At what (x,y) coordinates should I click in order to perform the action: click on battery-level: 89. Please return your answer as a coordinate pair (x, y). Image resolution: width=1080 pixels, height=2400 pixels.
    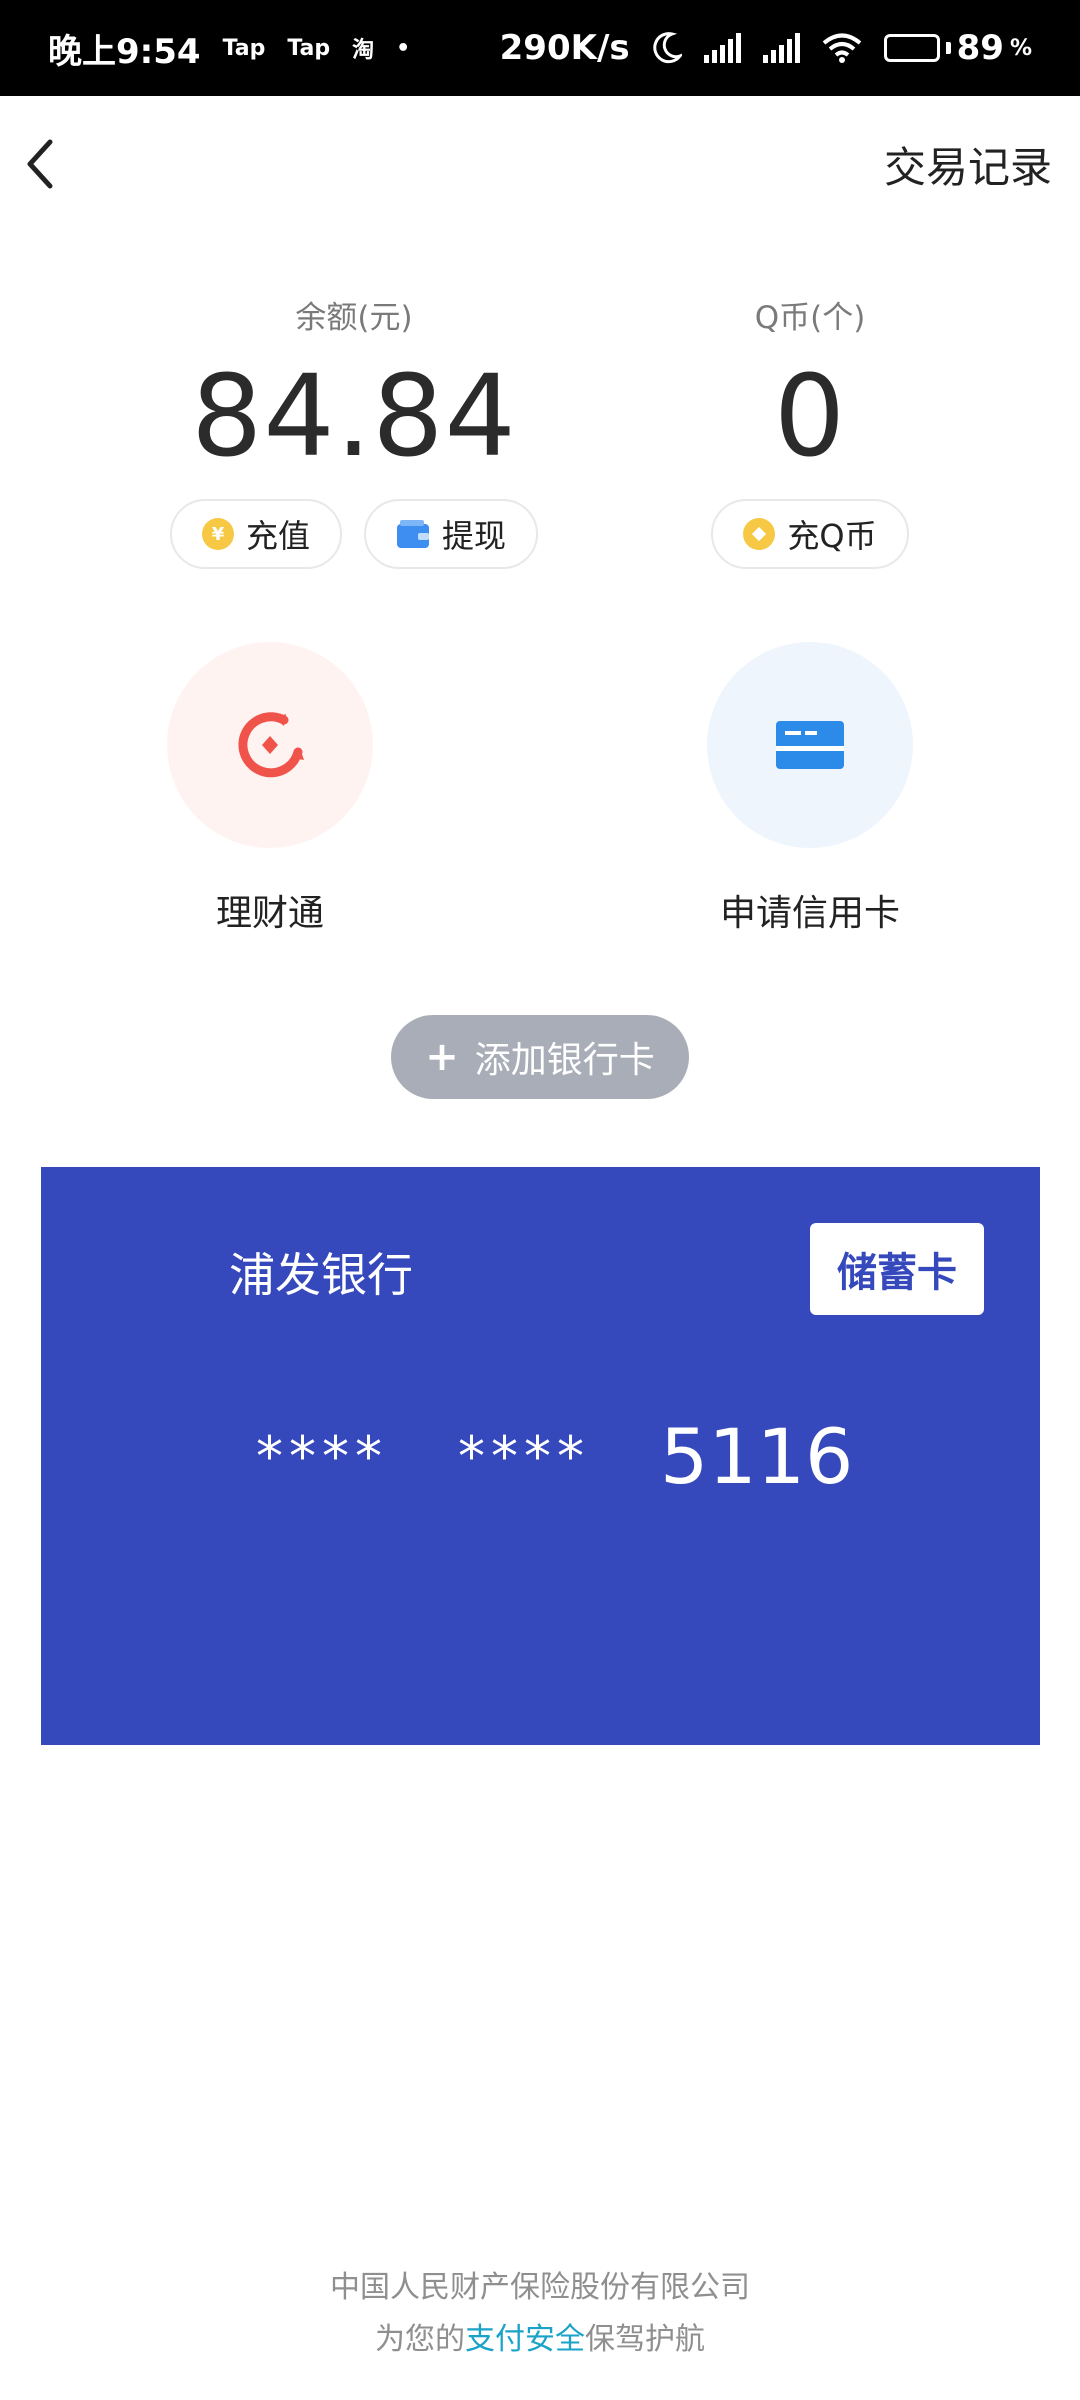
    Looking at the image, I should click on (980, 48).